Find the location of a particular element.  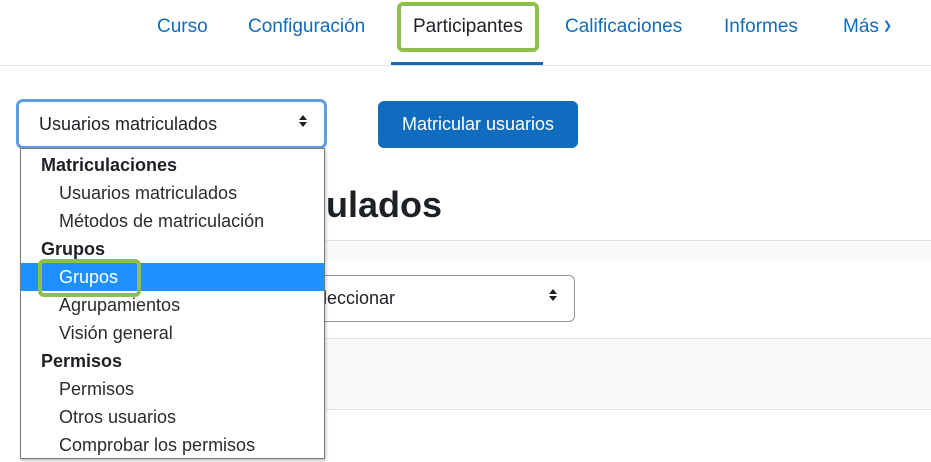

active-tab-indicator is located at coordinates (467, 63).